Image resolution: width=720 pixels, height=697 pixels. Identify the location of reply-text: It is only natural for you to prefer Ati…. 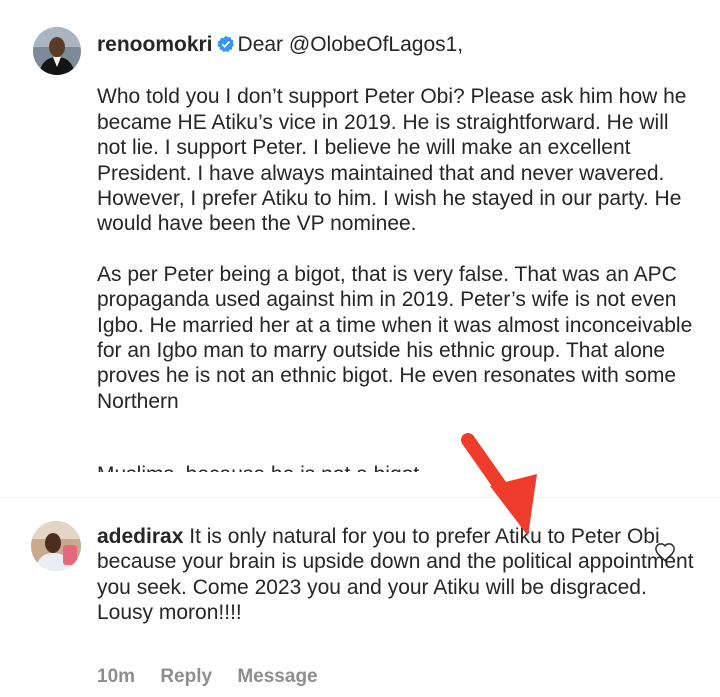
(395, 575).